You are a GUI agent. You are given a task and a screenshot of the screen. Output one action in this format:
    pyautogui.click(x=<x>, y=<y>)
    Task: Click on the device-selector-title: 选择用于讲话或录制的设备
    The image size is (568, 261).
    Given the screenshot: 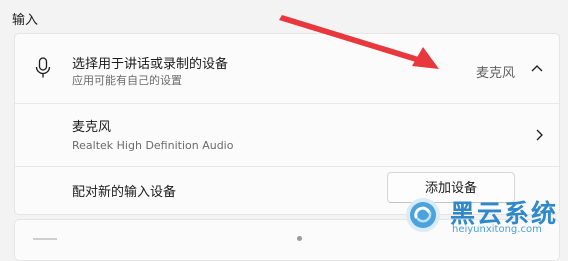 What is the action you would take?
    pyautogui.click(x=150, y=64)
    